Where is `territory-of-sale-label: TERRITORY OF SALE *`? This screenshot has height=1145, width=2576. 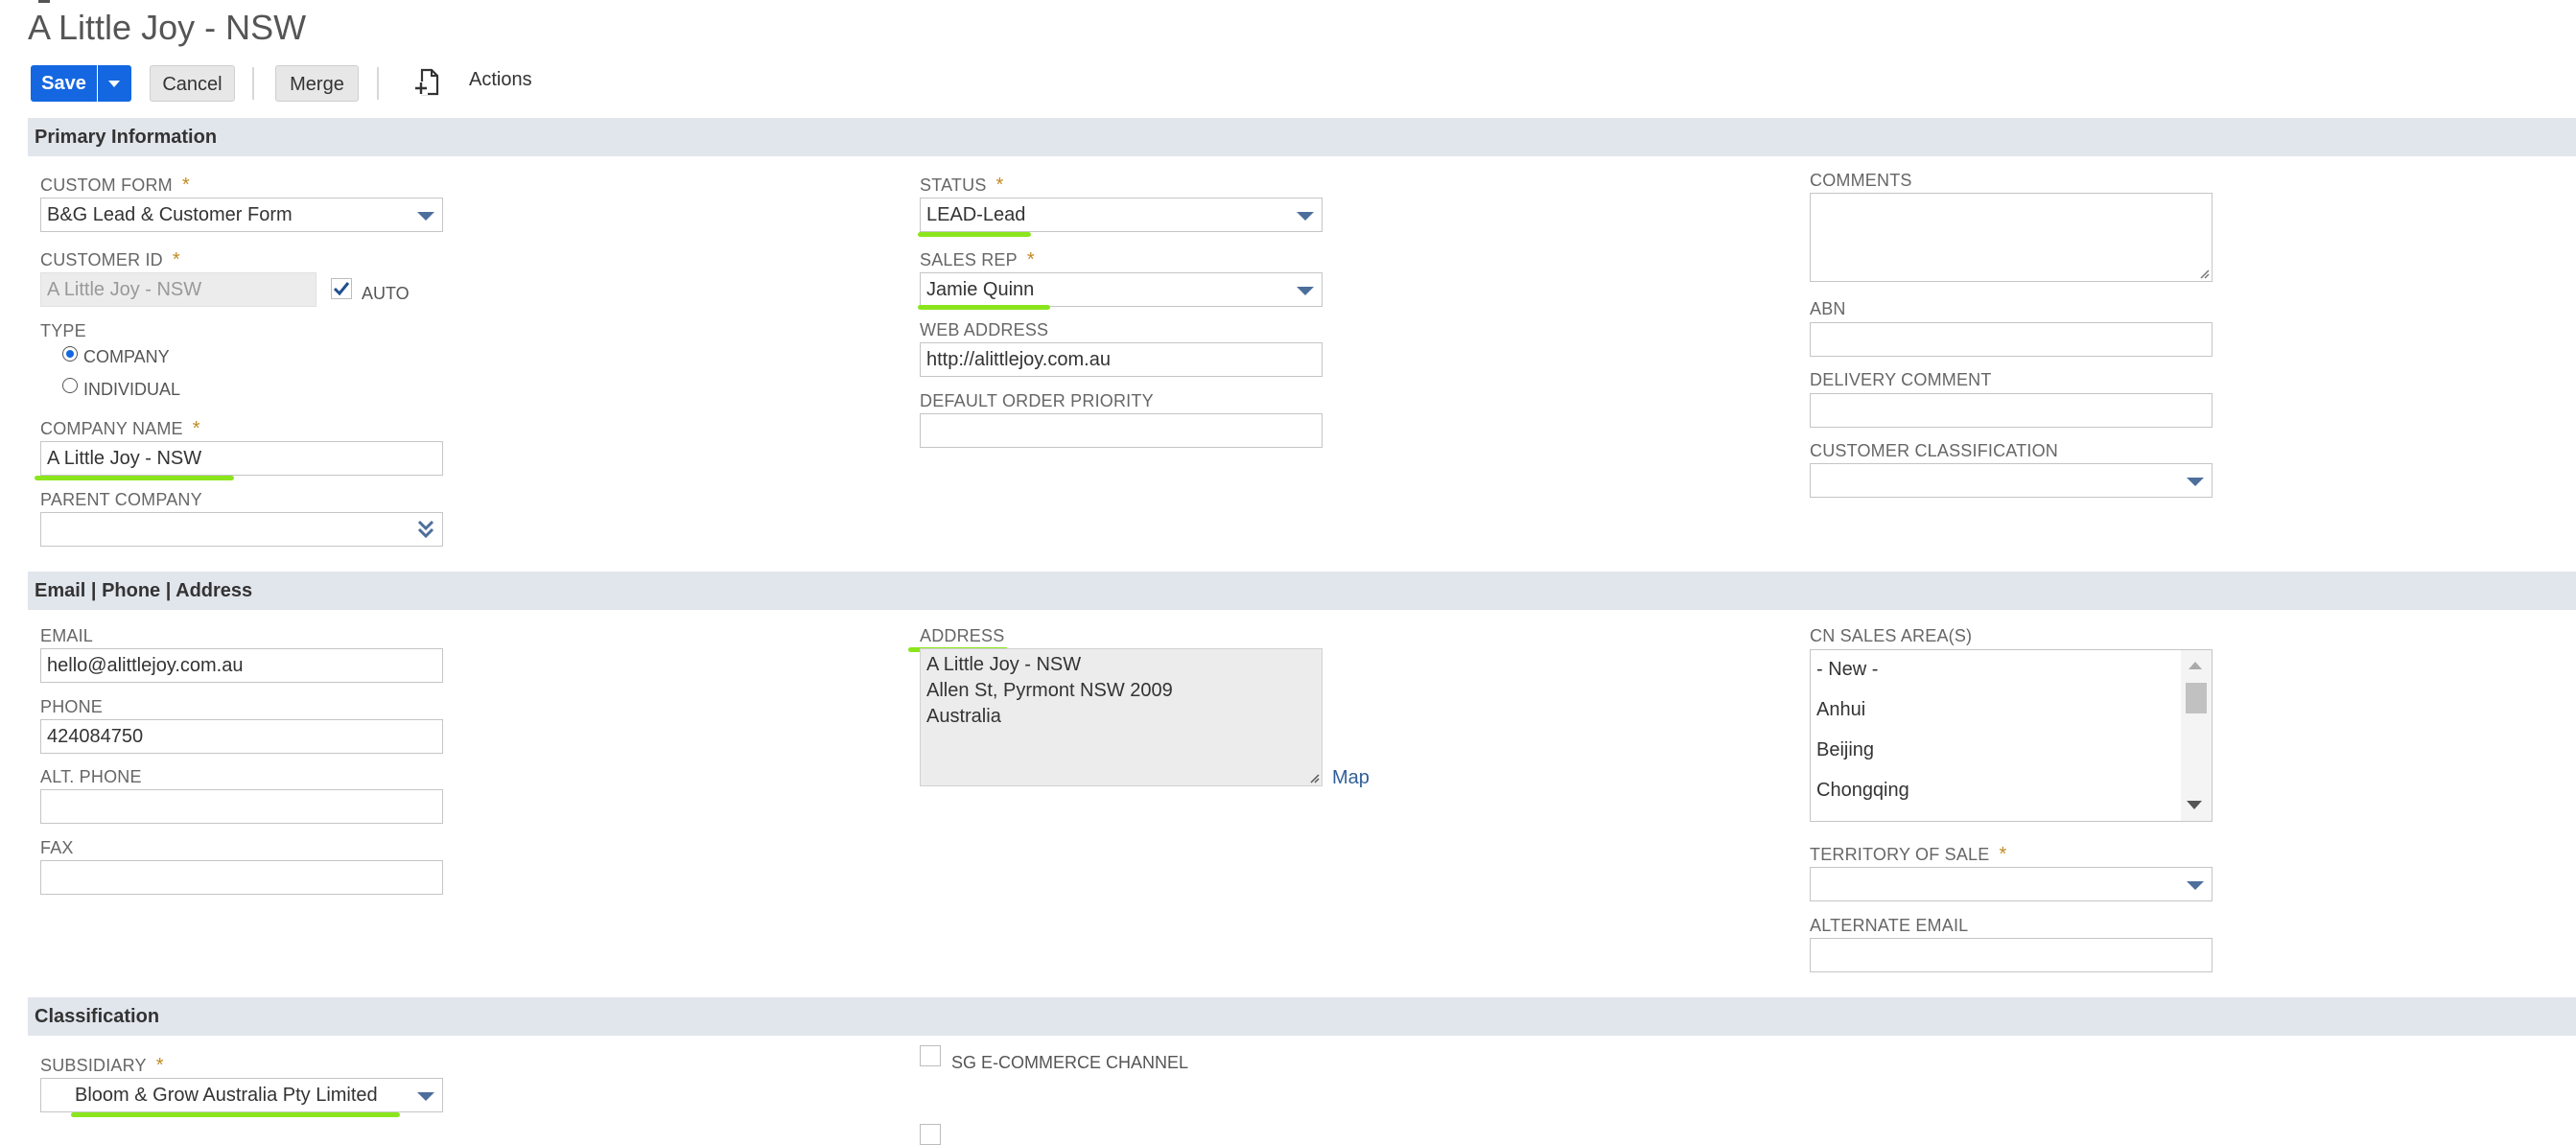 territory-of-sale-label: TERRITORY OF SALE * is located at coordinates (1908, 854).